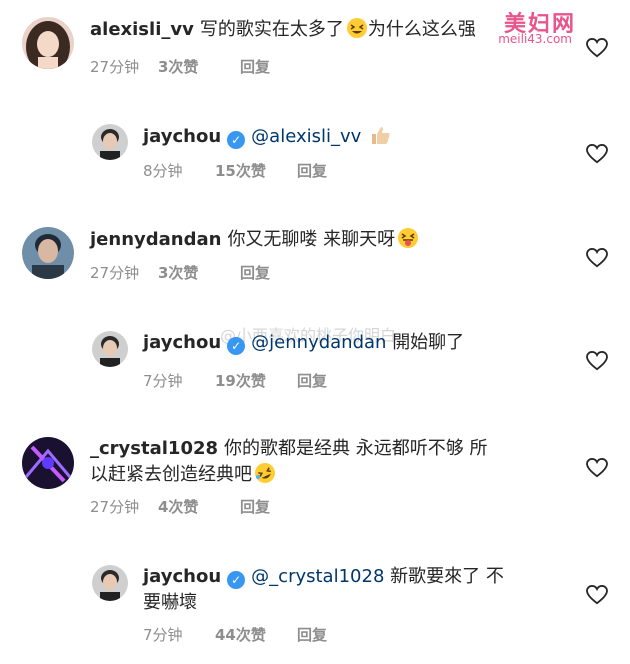 This screenshot has width=630, height=664. I want to click on username: jennydandan, so click(155, 239).